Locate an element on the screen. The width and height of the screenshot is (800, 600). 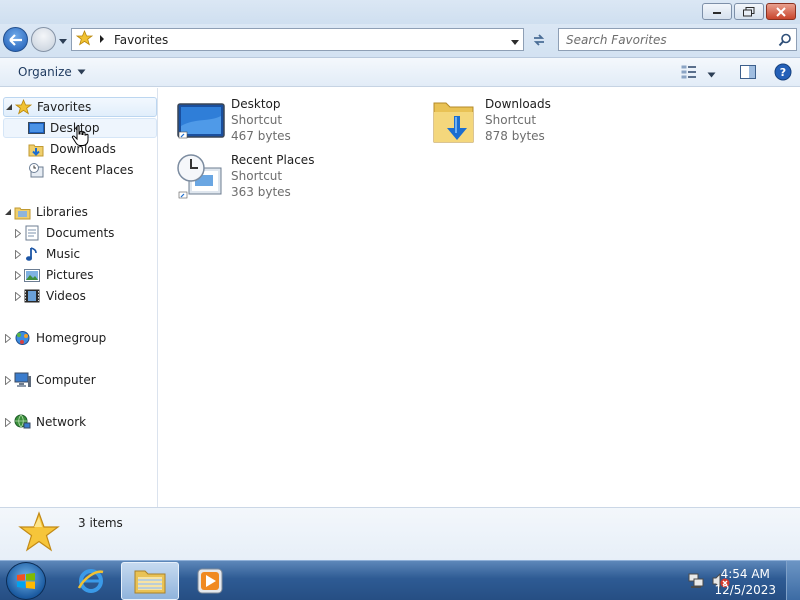
tree-item-computer: Computer is located at coordinates (80, 380).